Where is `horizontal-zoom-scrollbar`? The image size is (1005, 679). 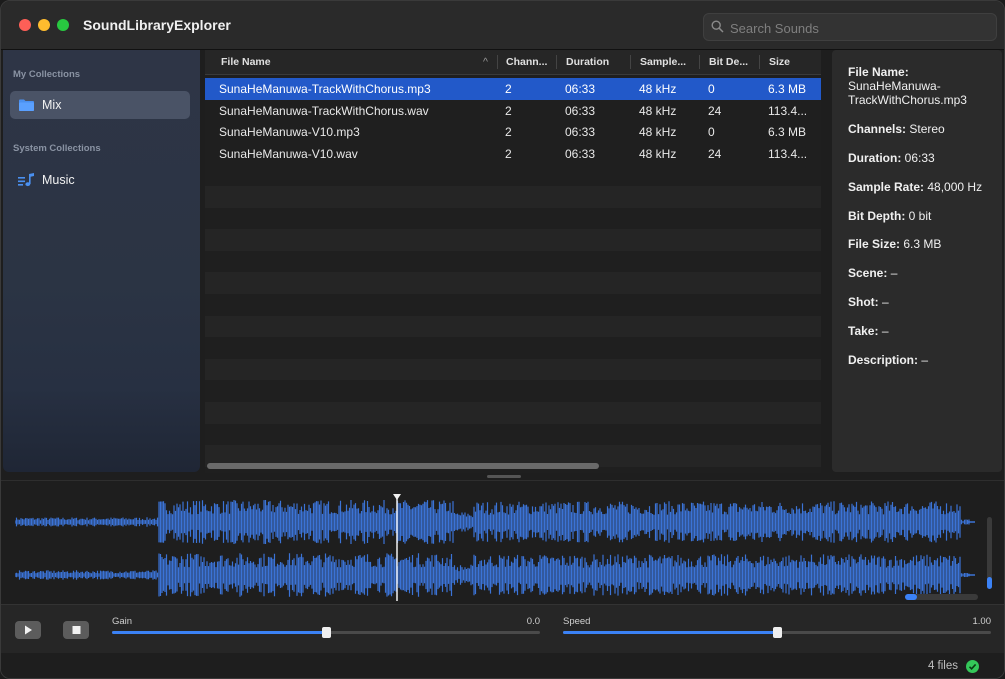 horizontal-zoom-scrollbar is located at coordinates (941, 597).